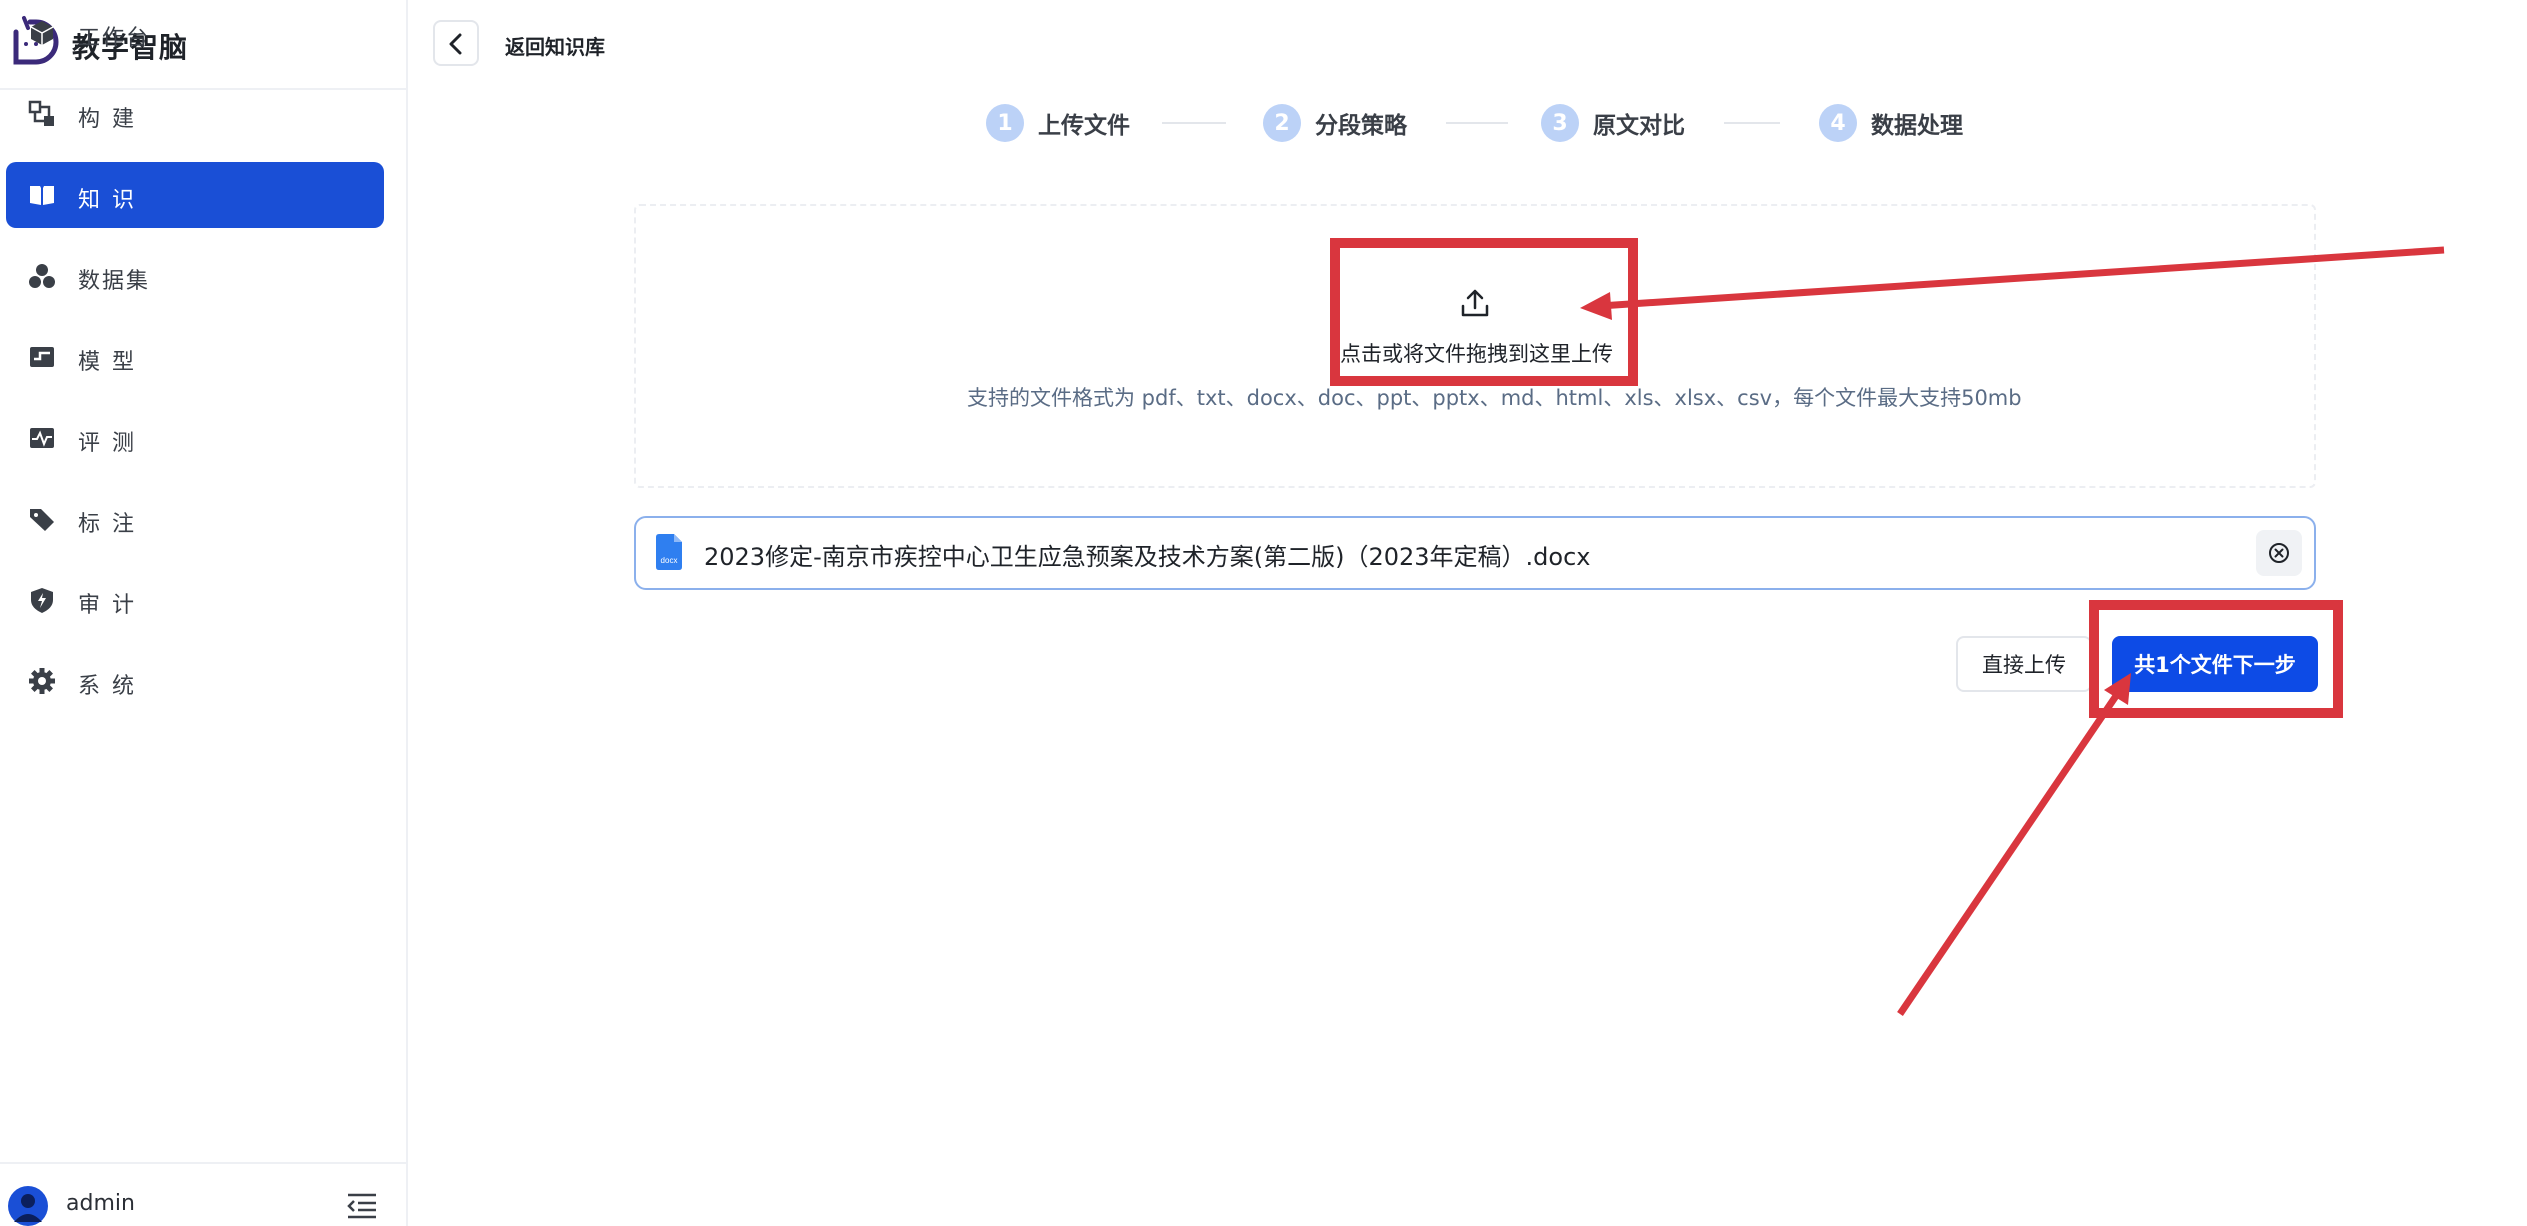 This screenshot has width=2527, height=1226. What do you see at coordinates (112, 605) in the screenshot?
I see `sidebar-item-label: 审计` at bounding box center [112, 605].